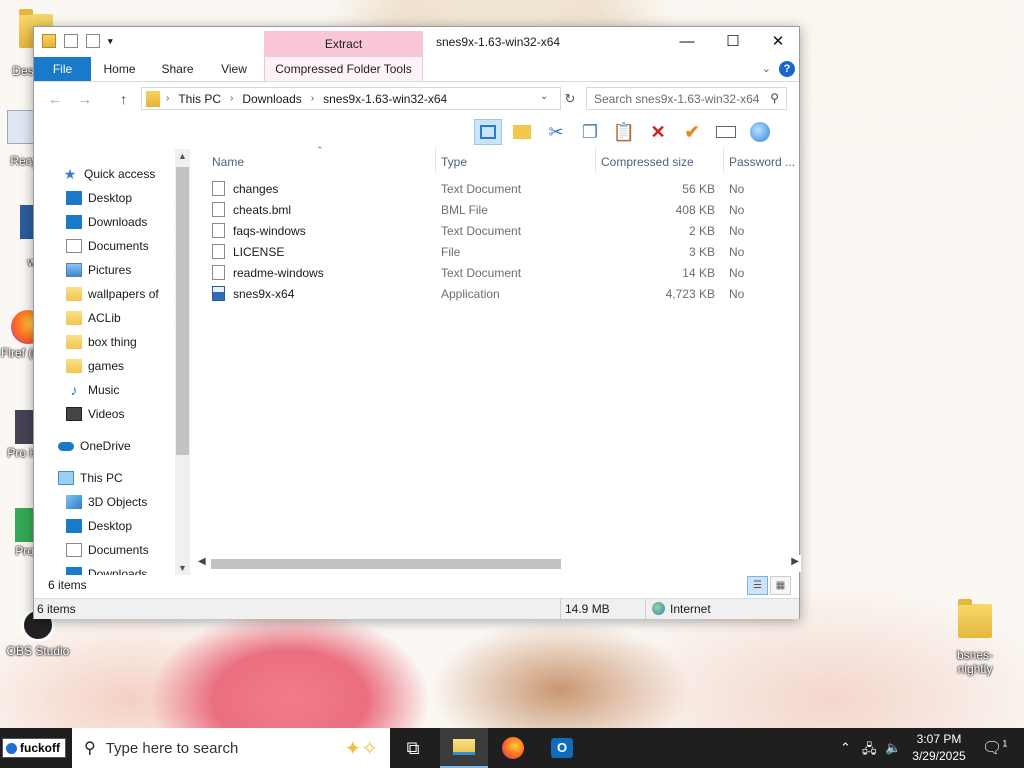 The height and width of the screenshot is (768, 1024). Describe the element at coordinates (413, 748) in the screenshot. I see `task-view-button: ⧉` at that location.